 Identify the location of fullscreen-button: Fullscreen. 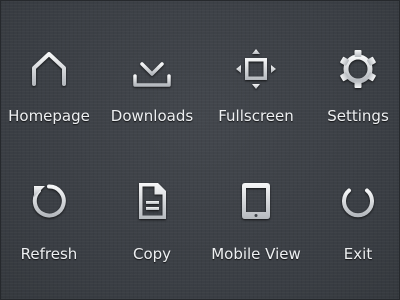
(256, 101).